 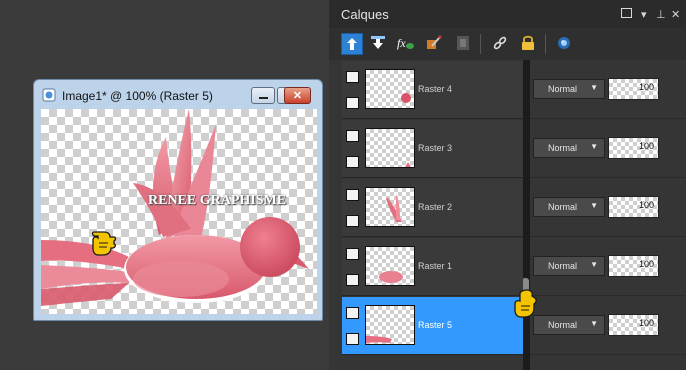 I want to click on brush-button, so click(x=434, y=43).